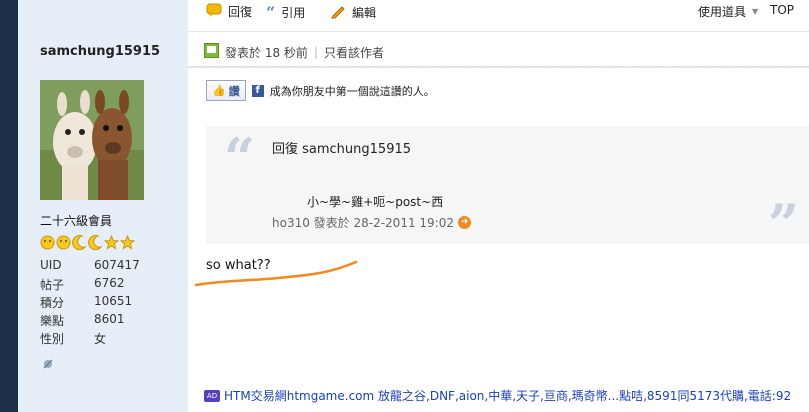  What do you see at coordinates (338, 12) in the screenshot?
I see `pencil-icon` at bounding box center [338, 12].